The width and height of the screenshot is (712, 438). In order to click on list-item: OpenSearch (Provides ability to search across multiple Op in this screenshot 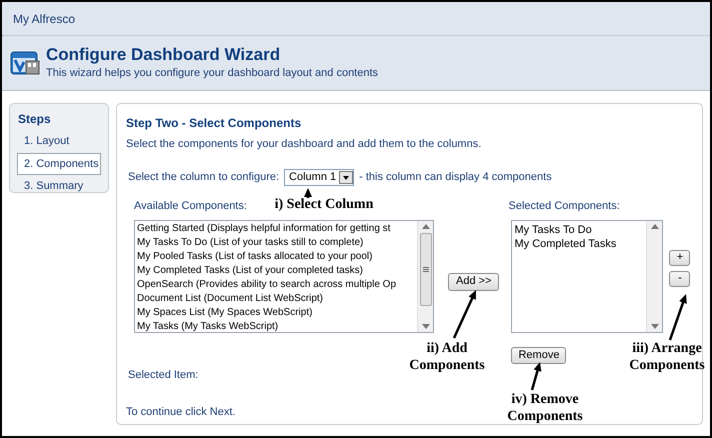, I will do `click(277, 285)`.